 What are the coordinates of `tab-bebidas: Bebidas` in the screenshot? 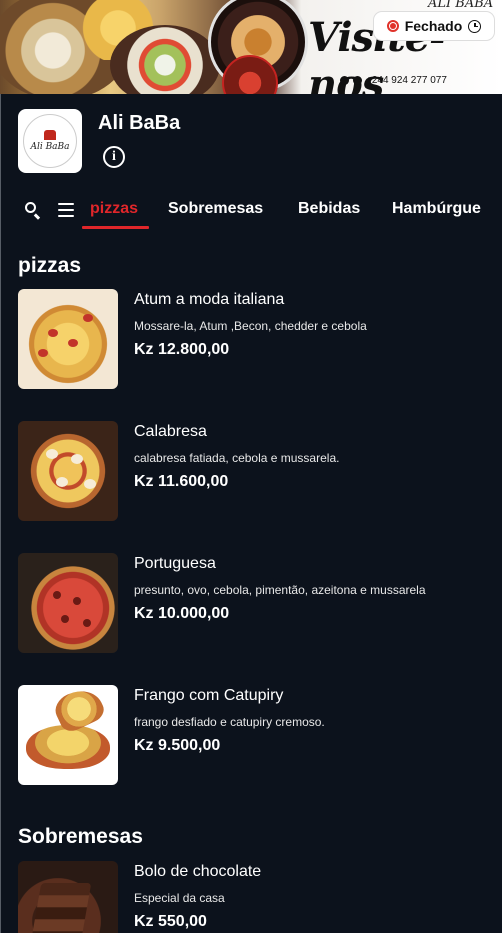 It's located at (329, 209).